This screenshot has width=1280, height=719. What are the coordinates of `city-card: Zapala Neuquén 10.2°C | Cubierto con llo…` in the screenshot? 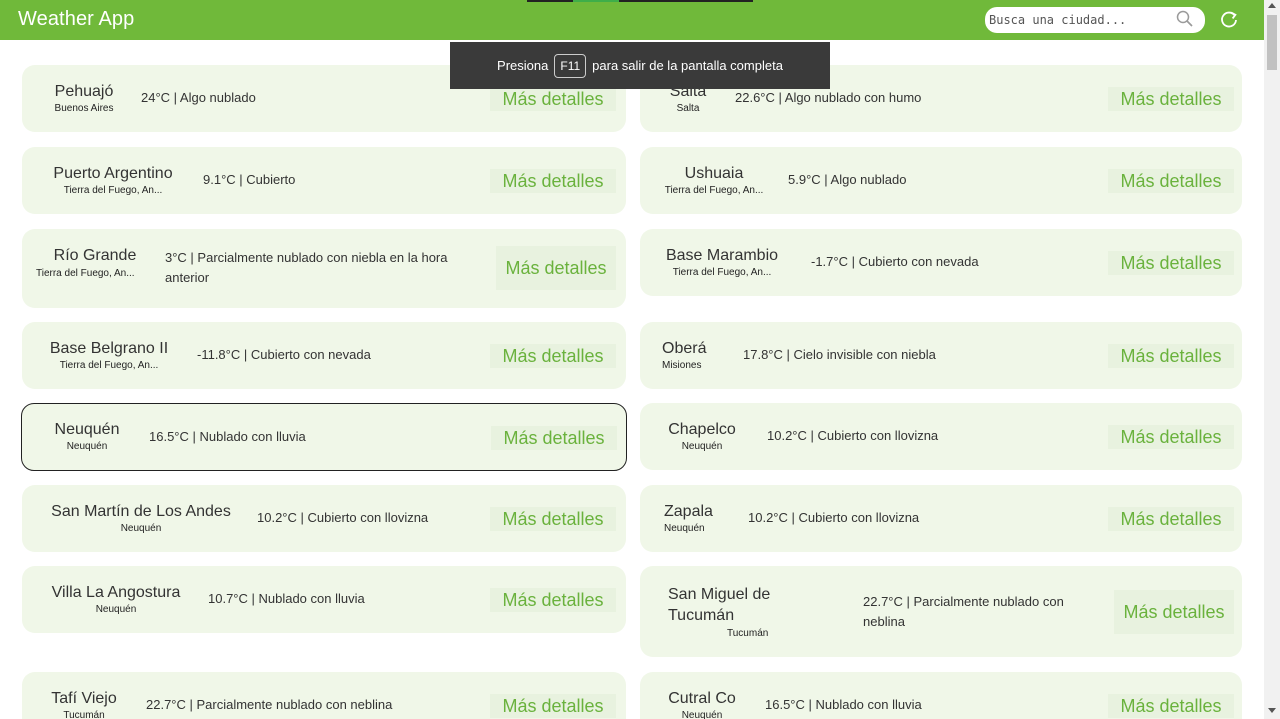 It's located at (941, 518).